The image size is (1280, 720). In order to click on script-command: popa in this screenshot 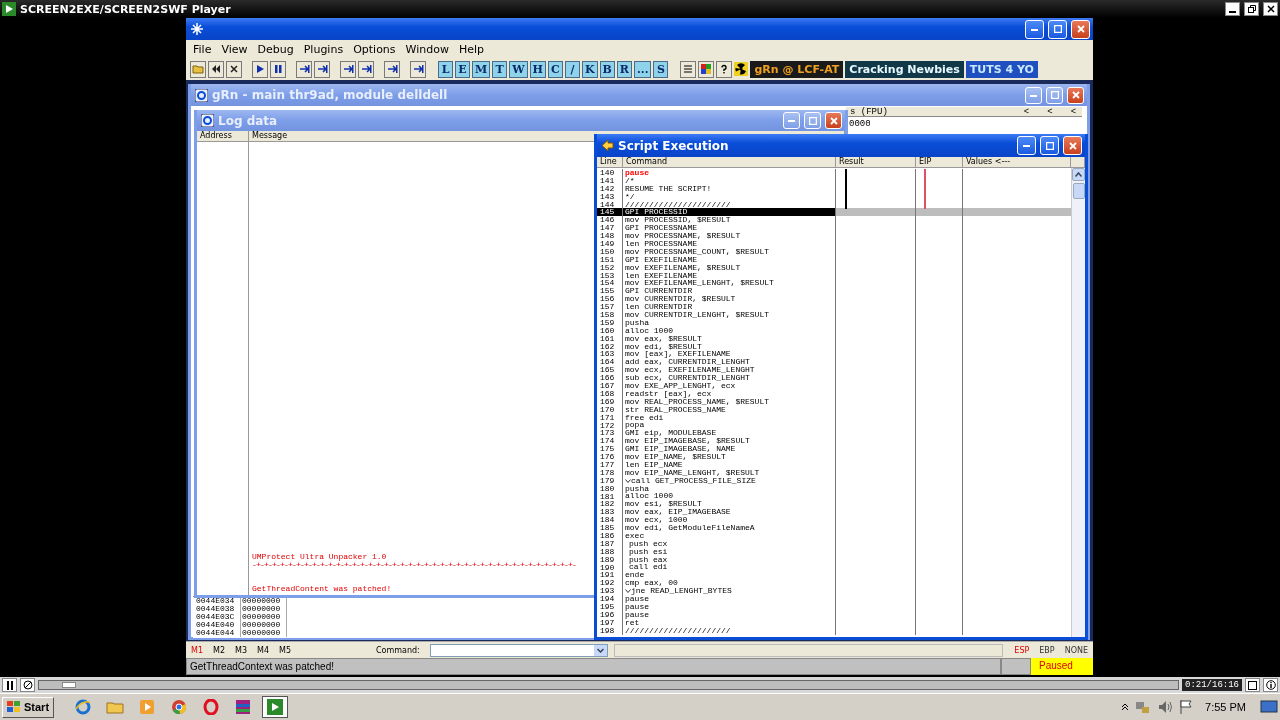, I will do `click(729, 425)`.